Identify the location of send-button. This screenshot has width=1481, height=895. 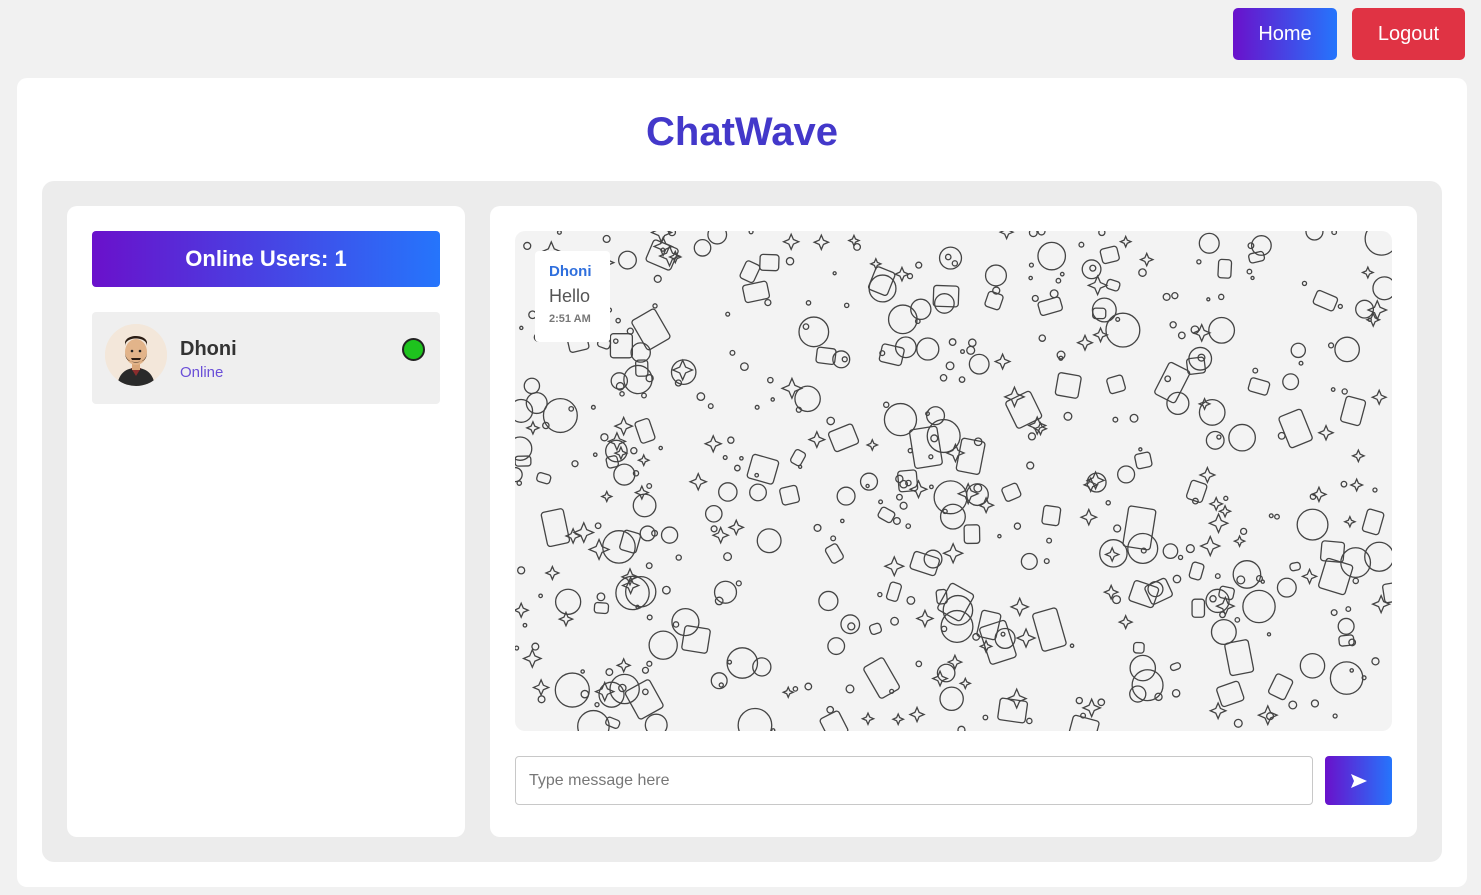
(1358, 780).